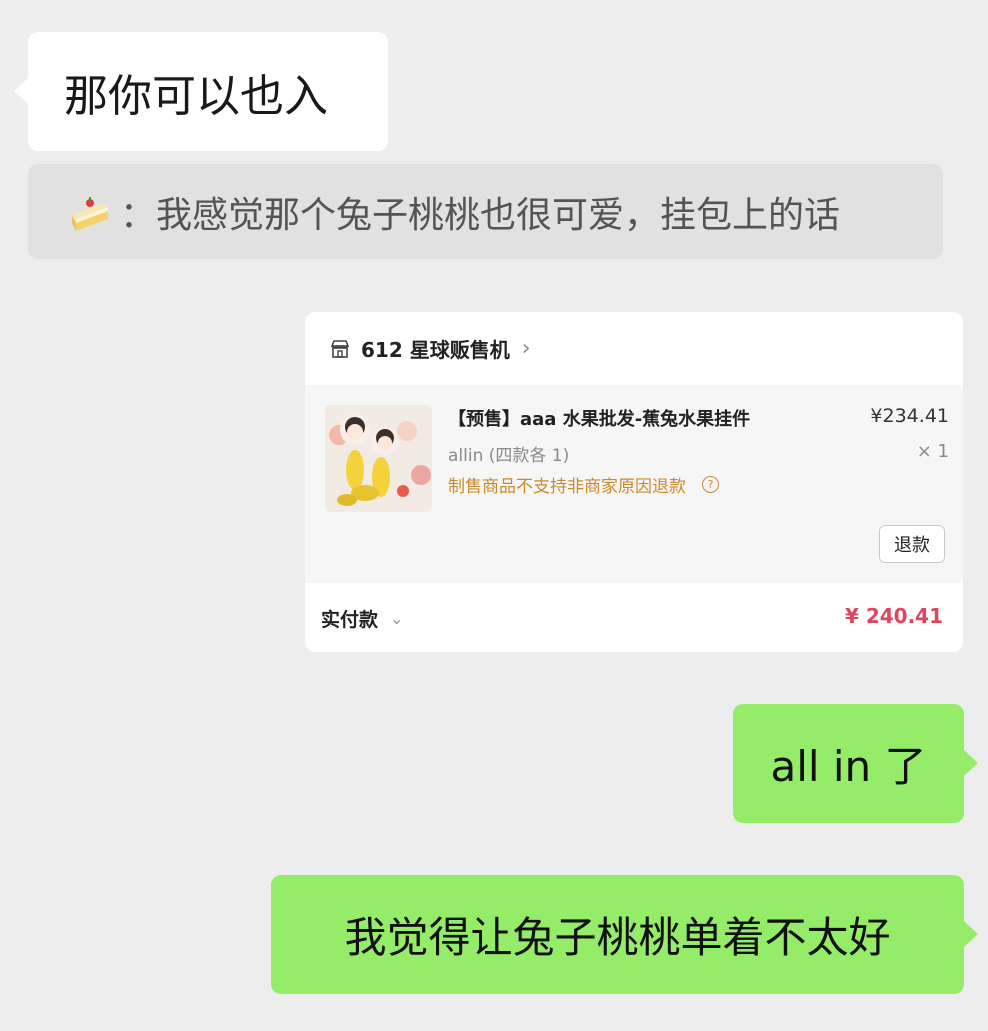  What do you see at coordinates (340, 348) in the screenshot?
I see `shop-icon` at bounding box center [340, 348].